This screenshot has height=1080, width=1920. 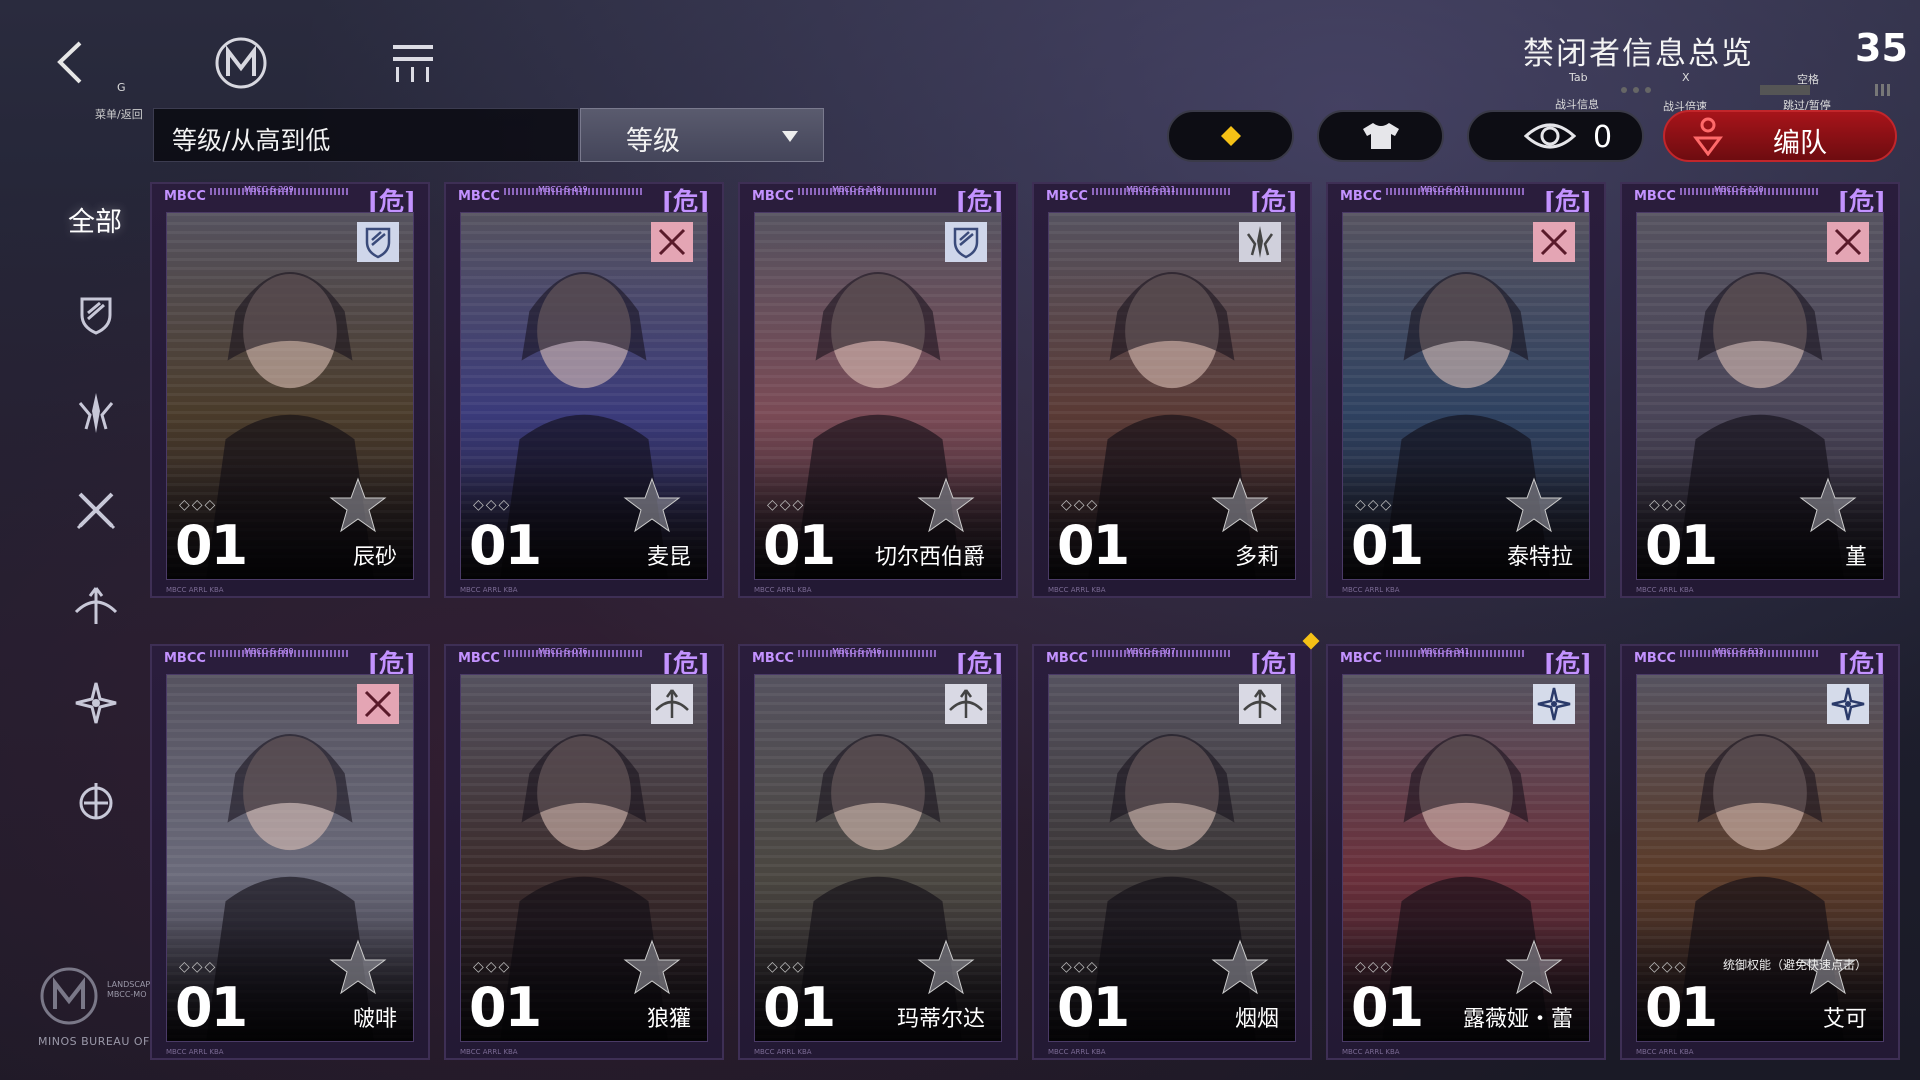 I want to click on back-key-hint: G, so click(x=121, y=87).